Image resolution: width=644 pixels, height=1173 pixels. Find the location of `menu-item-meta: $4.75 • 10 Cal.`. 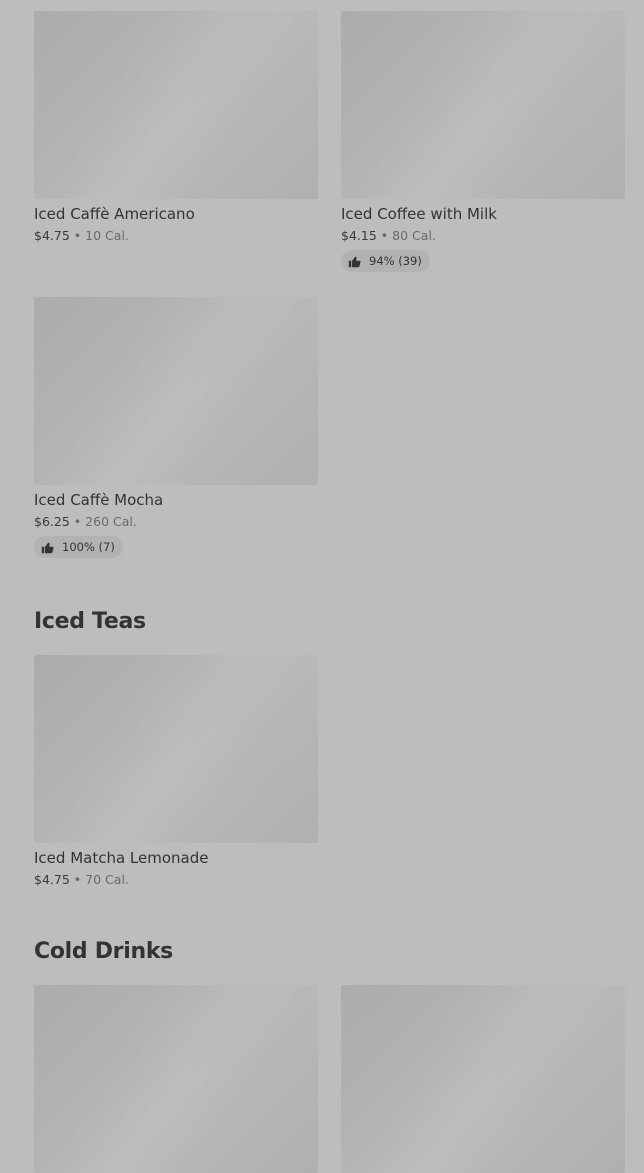

menu-item-meta: $4.75 • 10 Cal. is located at coordinates (176, 236).